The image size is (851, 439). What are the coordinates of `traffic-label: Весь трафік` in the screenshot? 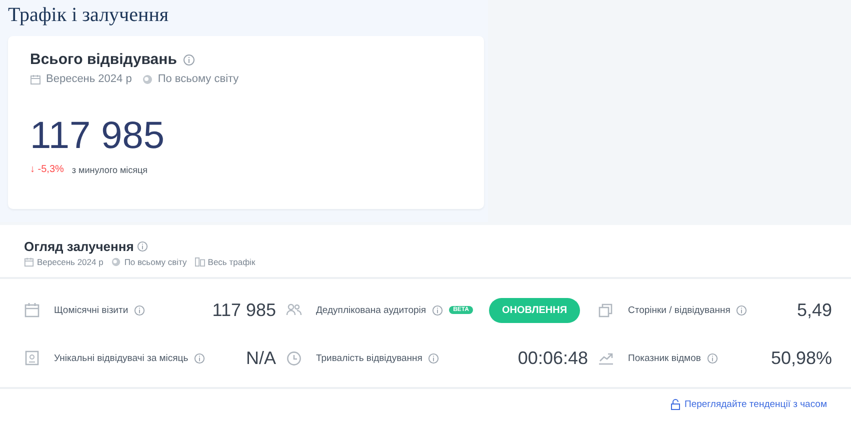 It's located at (232, 262).